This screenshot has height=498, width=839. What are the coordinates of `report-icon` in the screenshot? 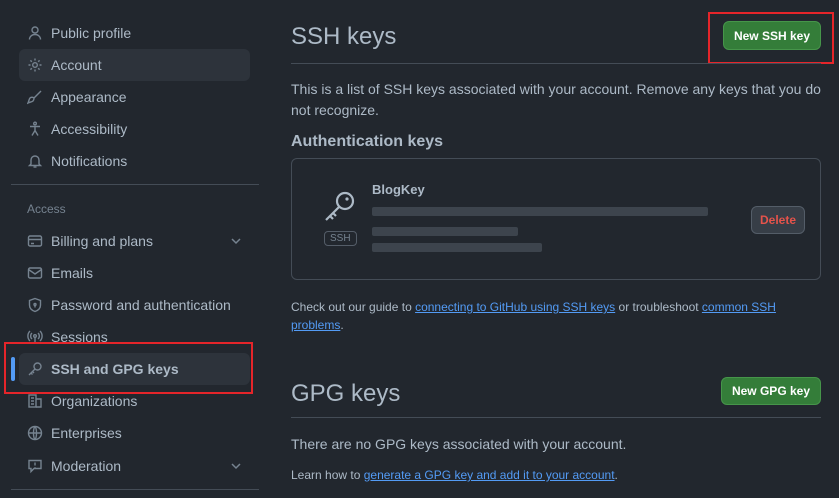 It's located at (35, 466).